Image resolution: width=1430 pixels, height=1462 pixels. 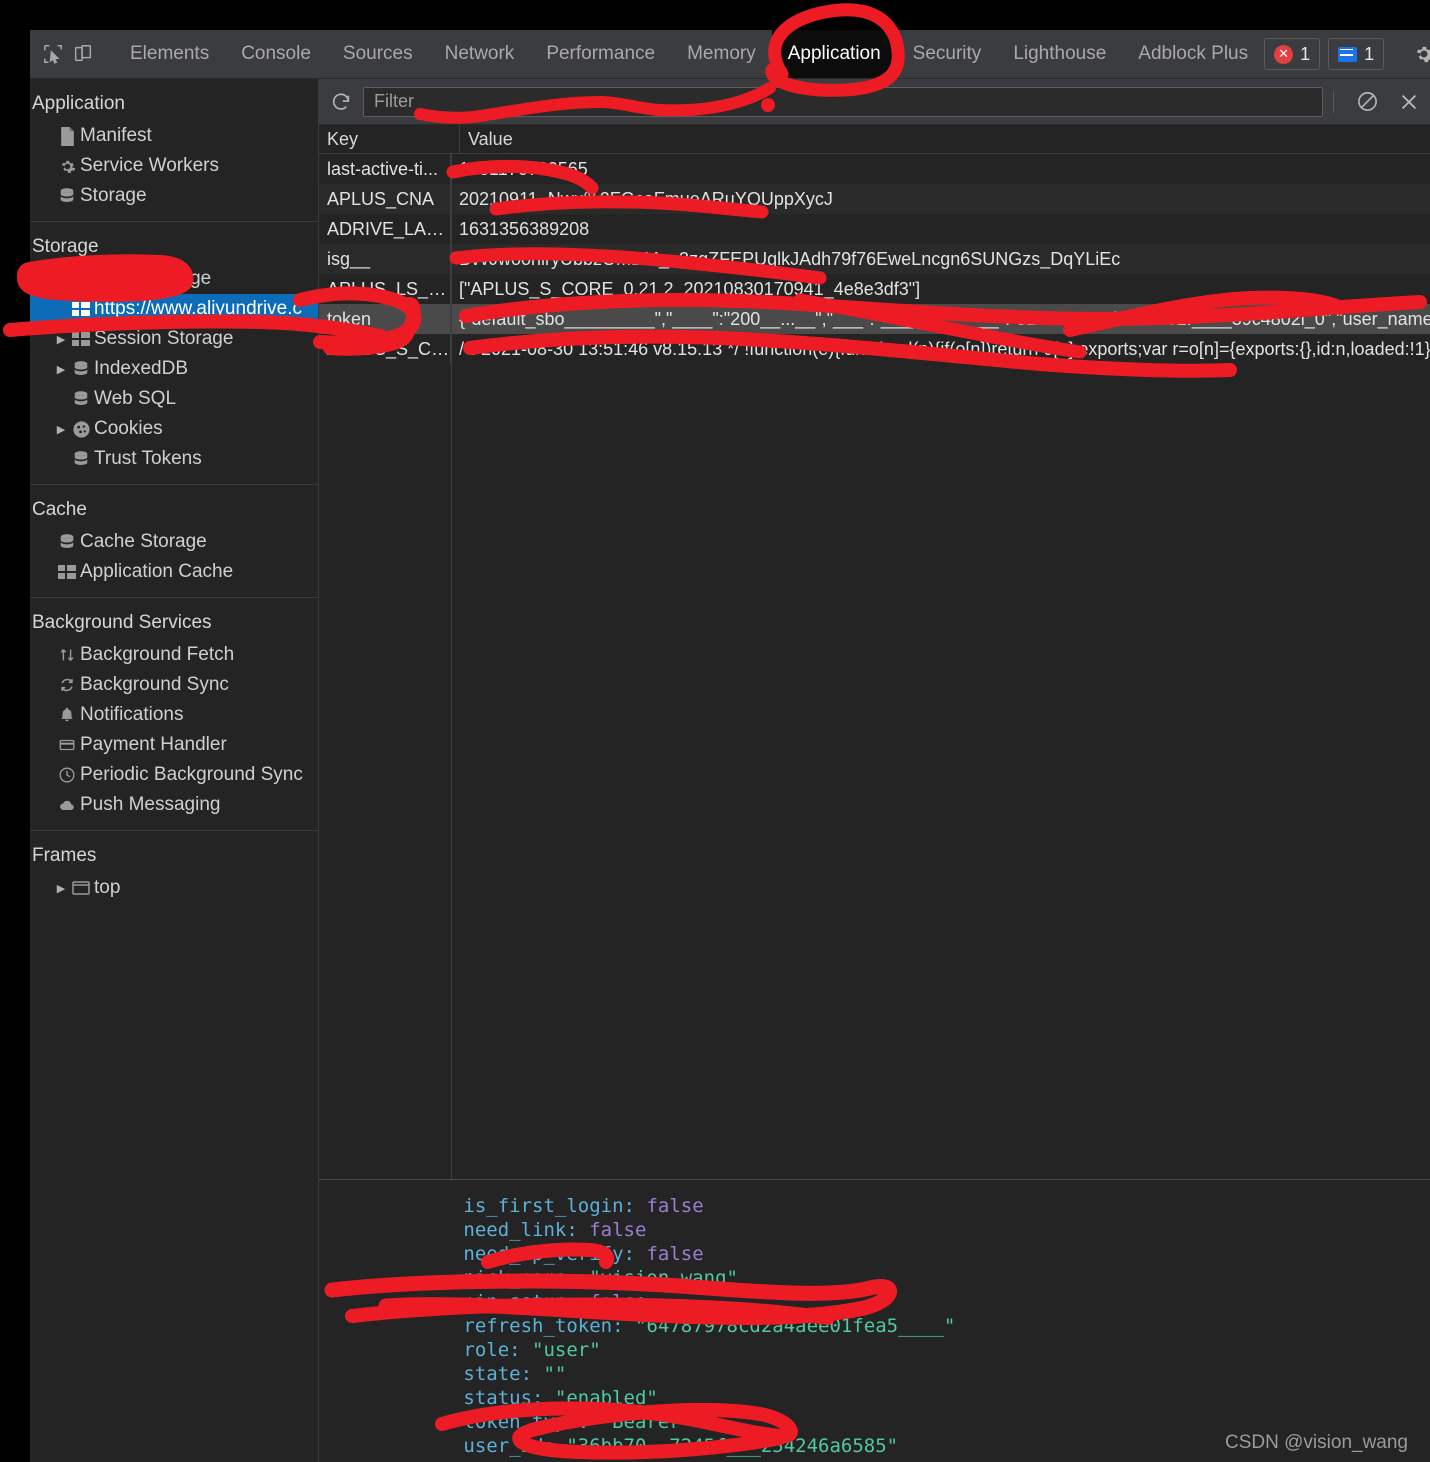 What do you see at coordinates (600, 54) in the screenshot?
I see `tab-performance: Performance` at bounding box center [600, 54].